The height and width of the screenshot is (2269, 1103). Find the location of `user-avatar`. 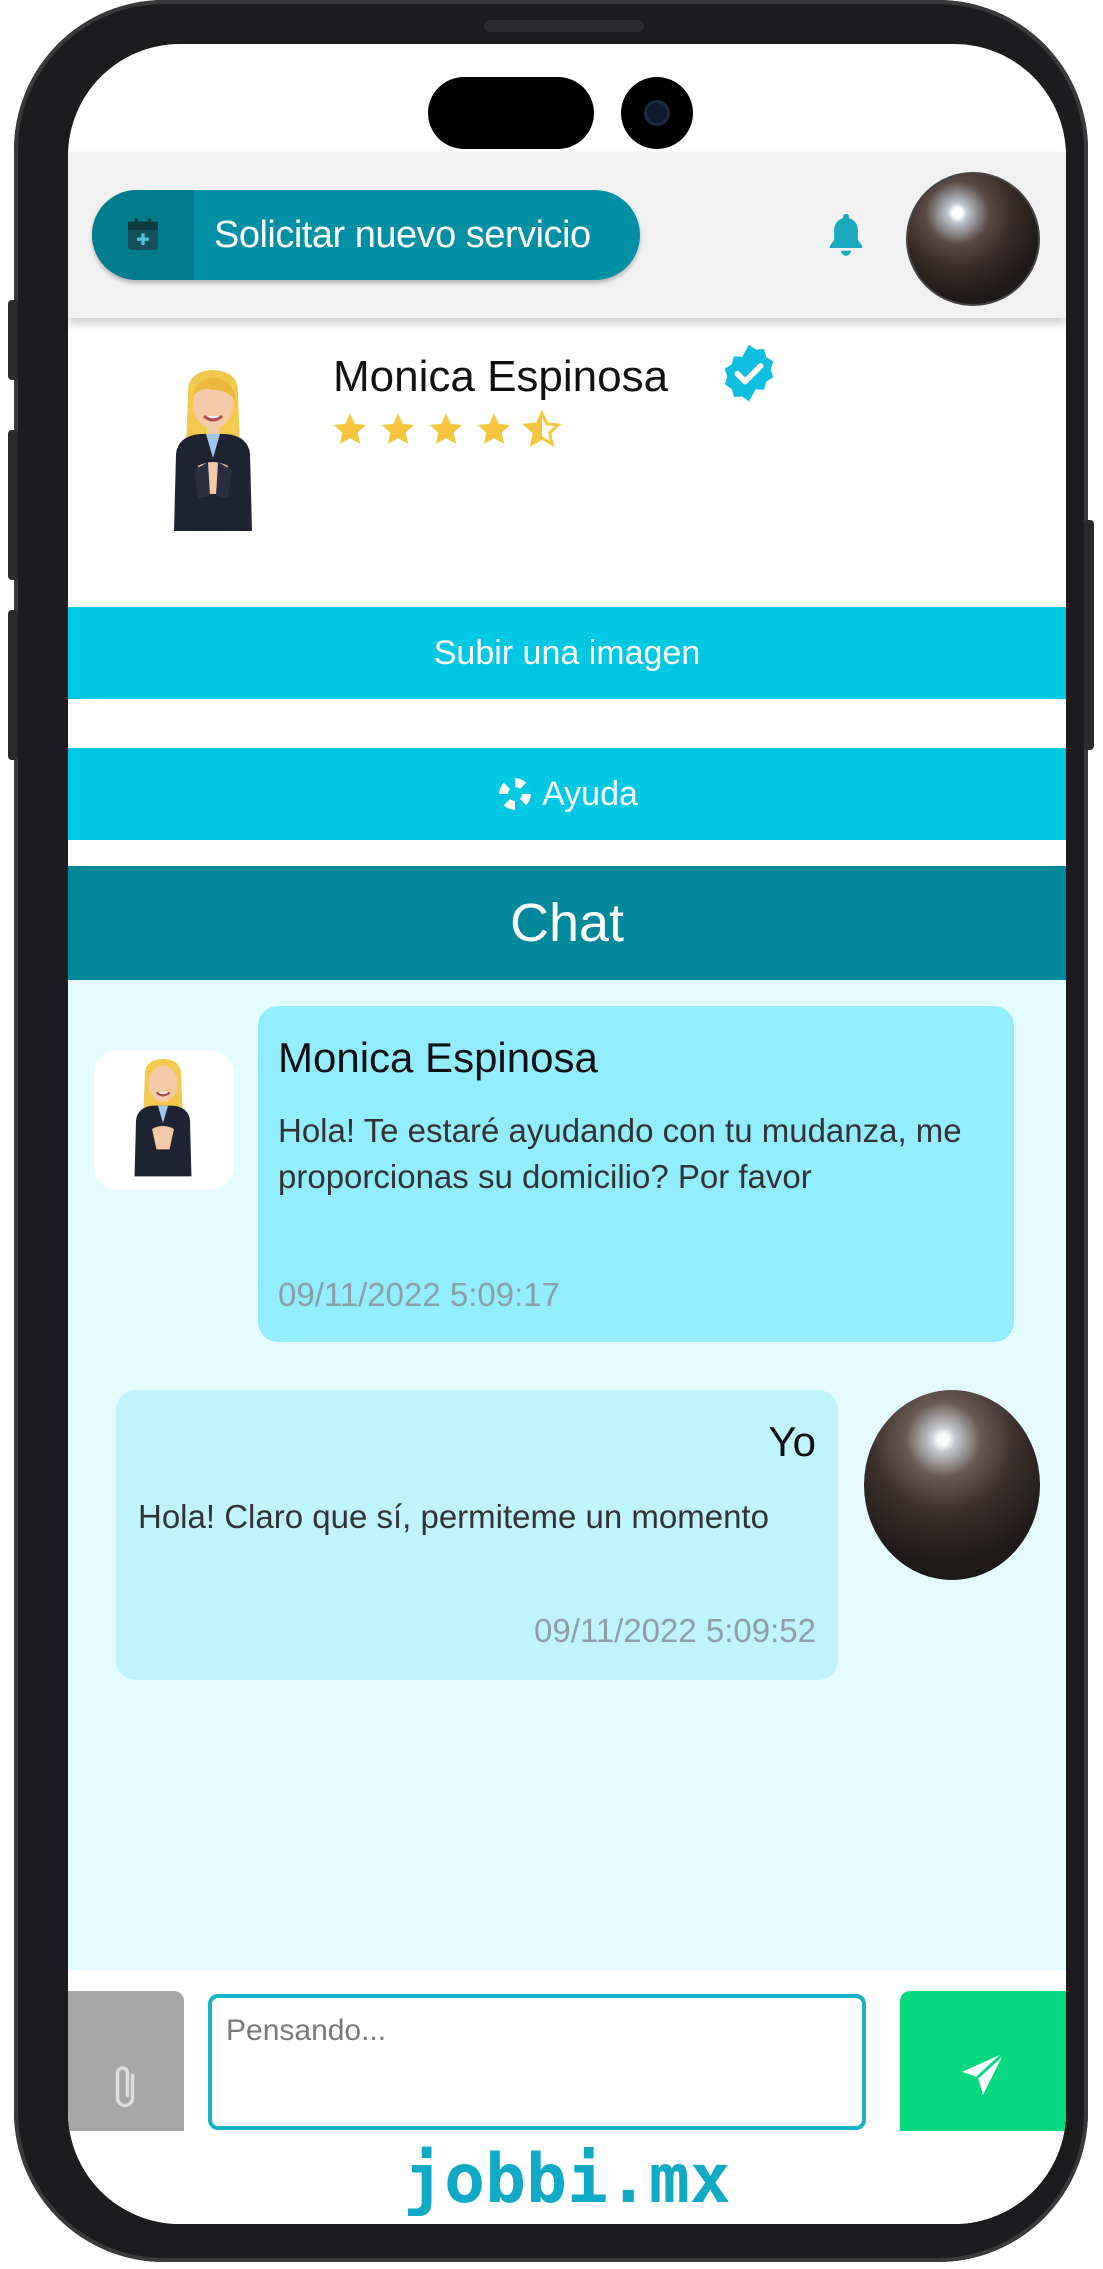

user-avatar is located at coordinates (973, 239).